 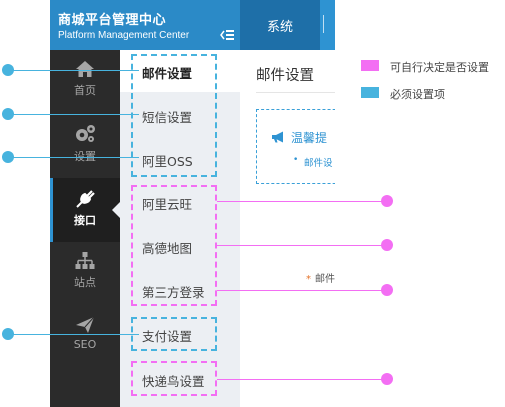 What do you see at coordinates (85, 199) in the screenshot?
I see `plug-icon` at bounding box center [85, 199].